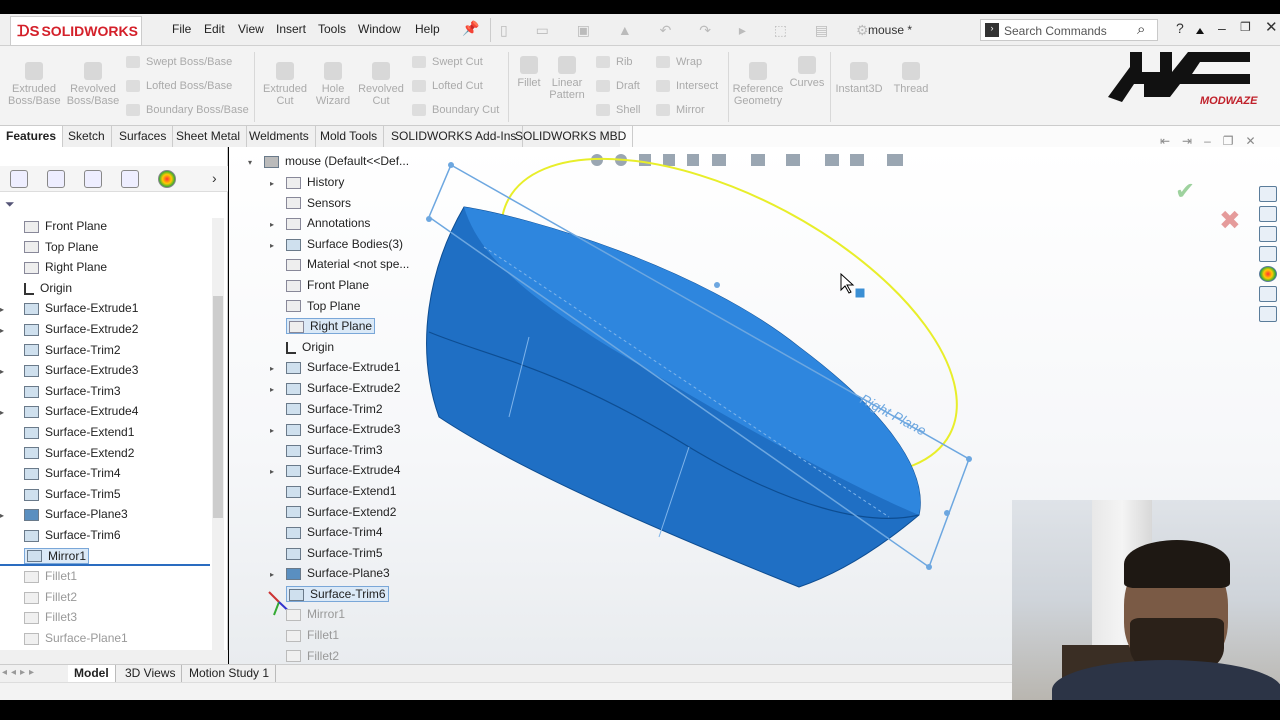 The image size is (1280, 720). What do you see at coordinates (355, 388) in the screenshot?
I see `flyout-item-surface-extrude2: ▸ Surface-Extrude2` at bounding box center [355, 388].